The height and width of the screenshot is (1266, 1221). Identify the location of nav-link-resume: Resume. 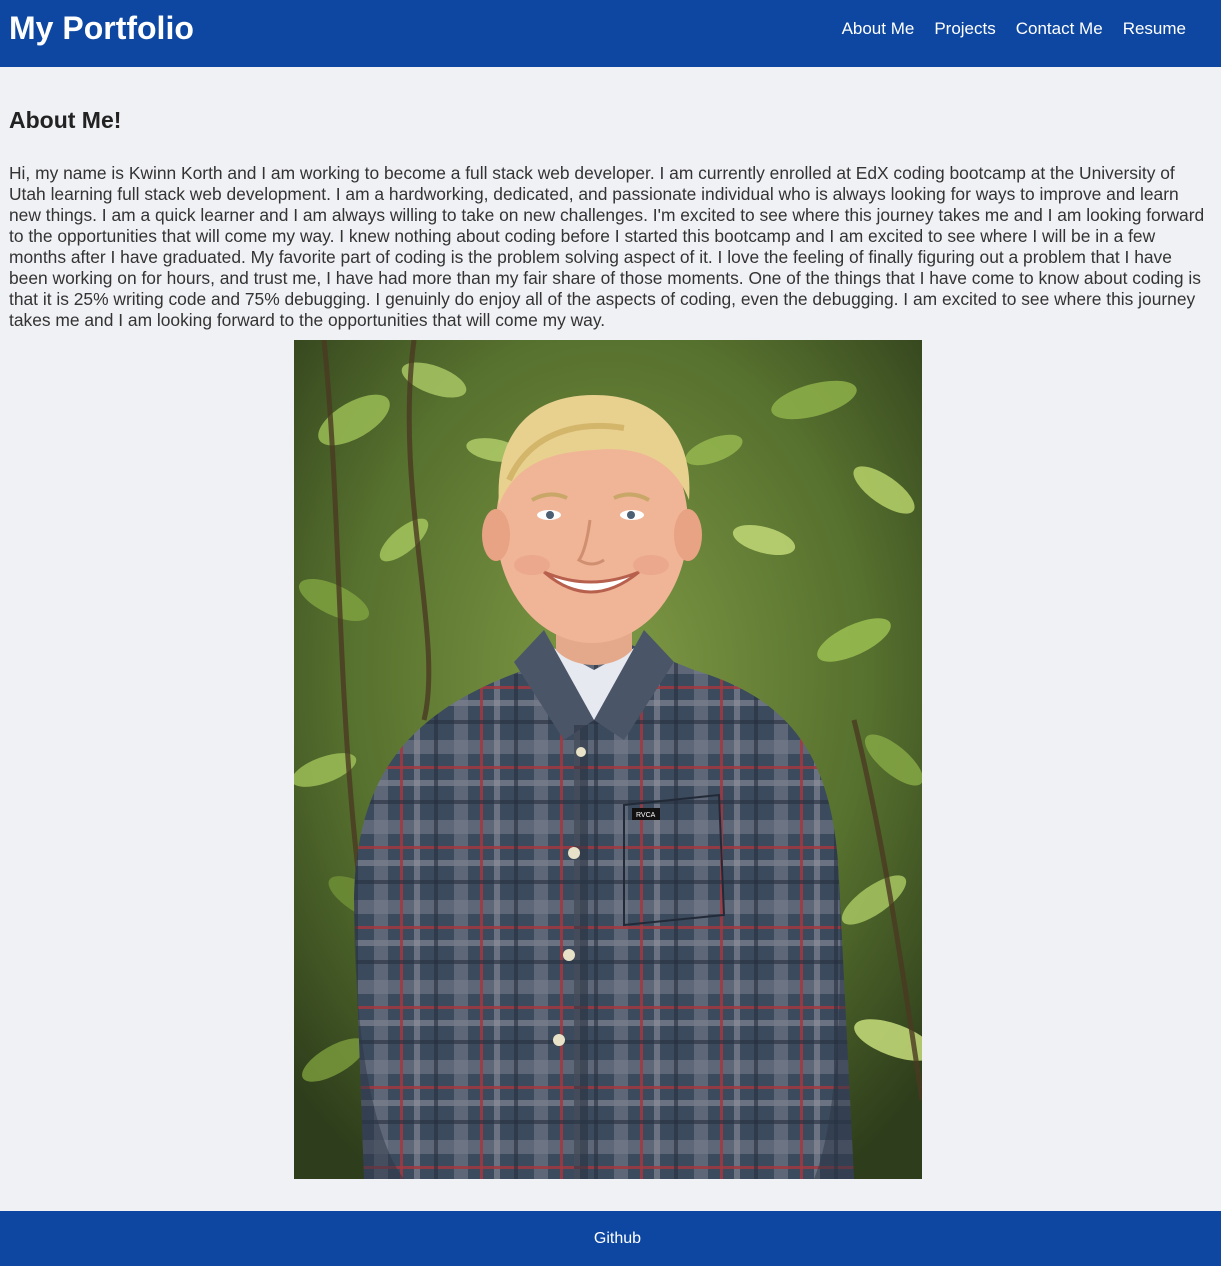
(1154, 29).